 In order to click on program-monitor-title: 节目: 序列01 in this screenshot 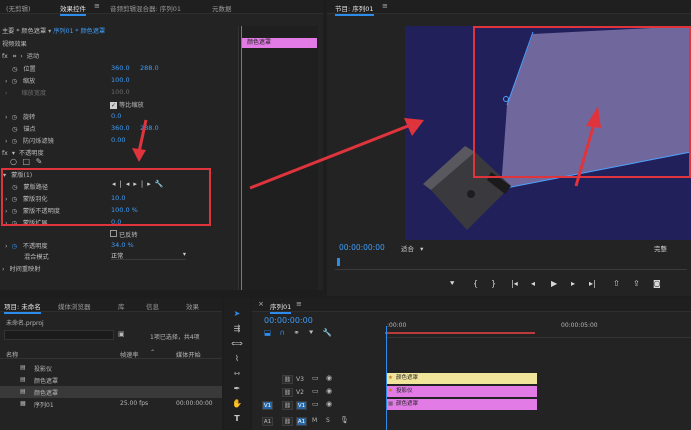, I will do `click(354, 9)`.